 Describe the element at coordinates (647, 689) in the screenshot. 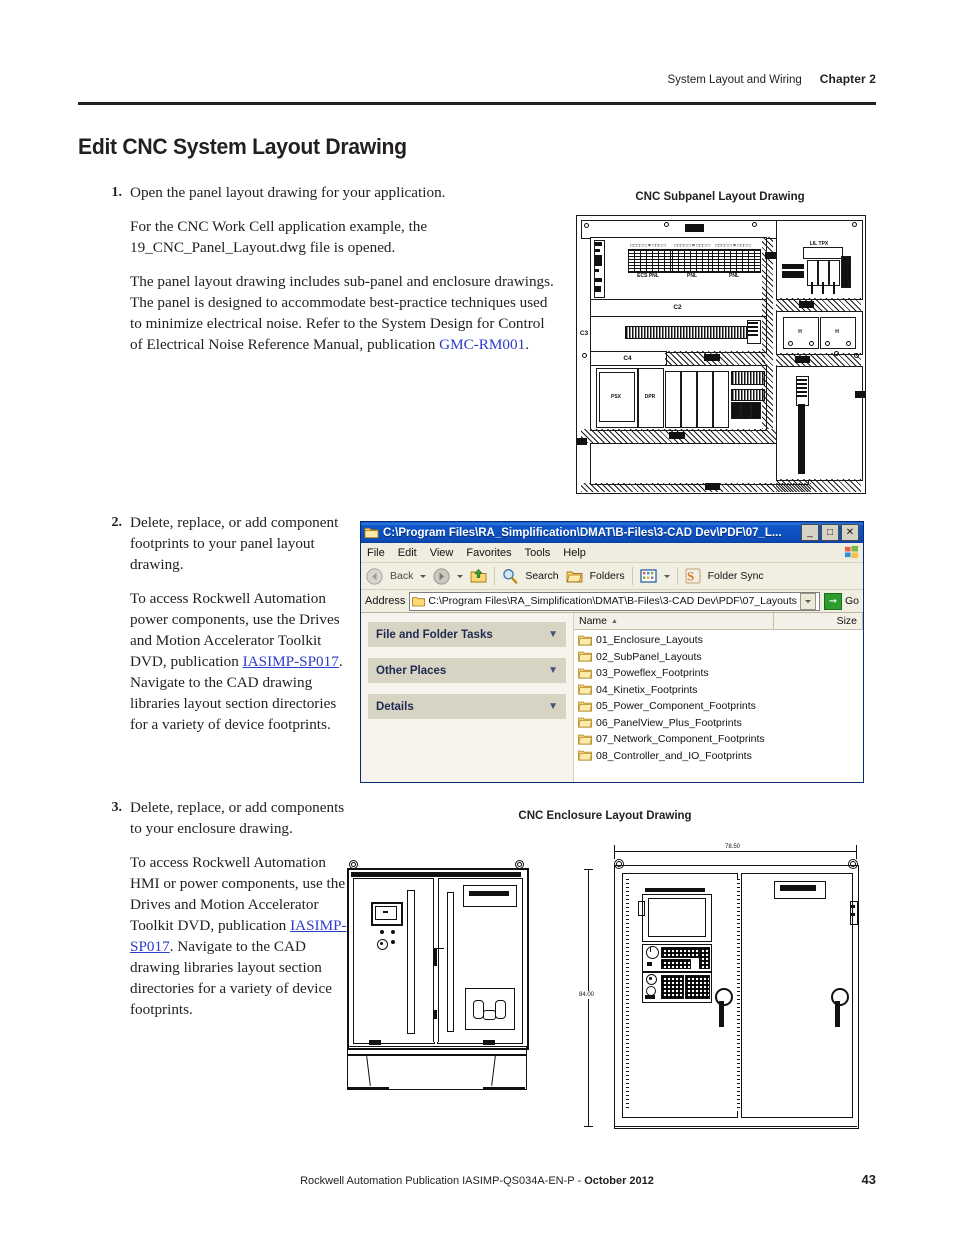

I see `folder-name: 04_Kinetix_Footprints` at that location.